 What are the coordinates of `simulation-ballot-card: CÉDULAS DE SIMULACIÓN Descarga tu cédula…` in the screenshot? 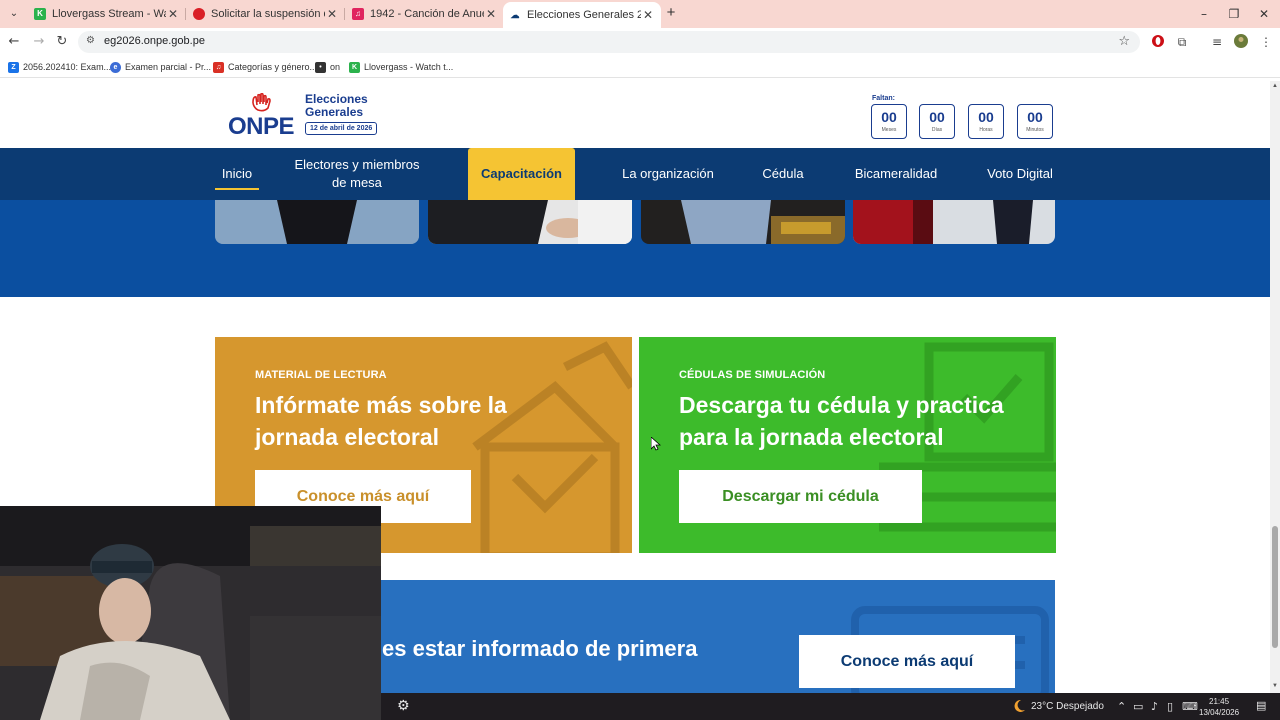 It's located at (847, 445).